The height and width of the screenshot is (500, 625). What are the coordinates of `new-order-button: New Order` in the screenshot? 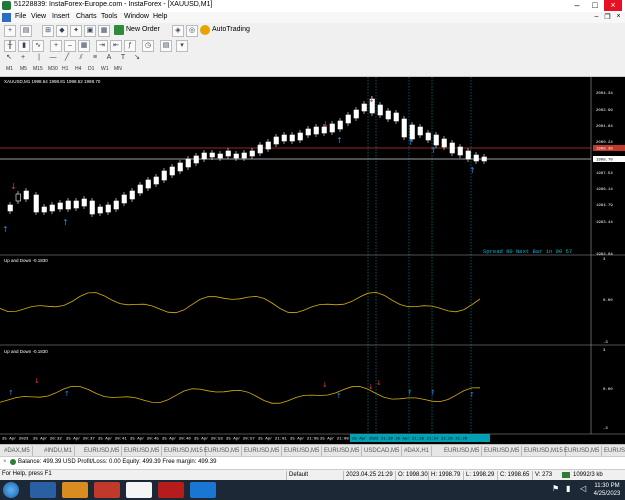 It's located at (143, 29).